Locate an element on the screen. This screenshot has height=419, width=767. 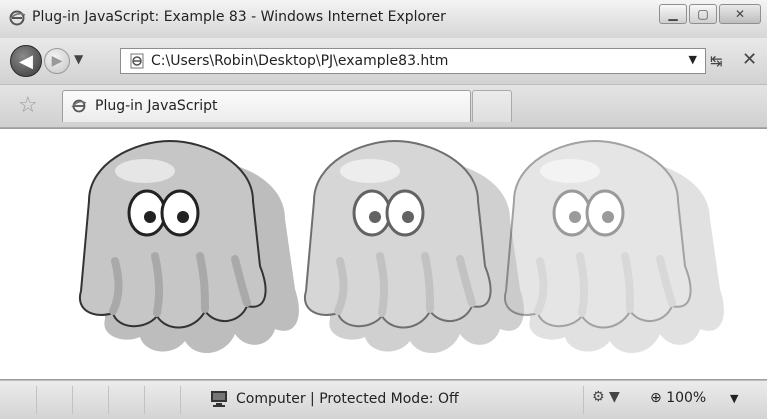
stop-button: ✕ is located at coordinates (749, 59).